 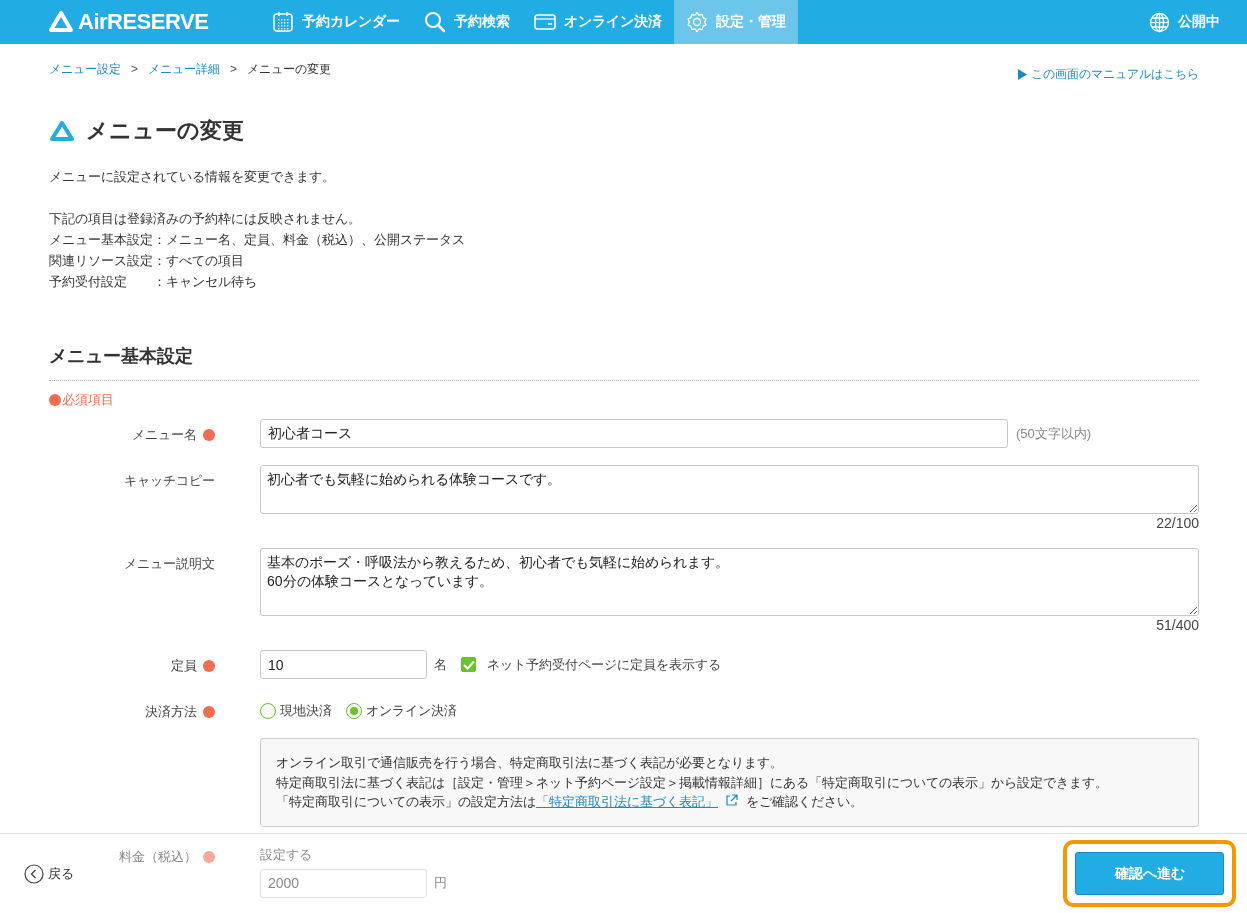 What do you see at coordinates (467, 22) in the screenshot?
I see `nav-tab: 予約検索` at bounding box center [467, 22].